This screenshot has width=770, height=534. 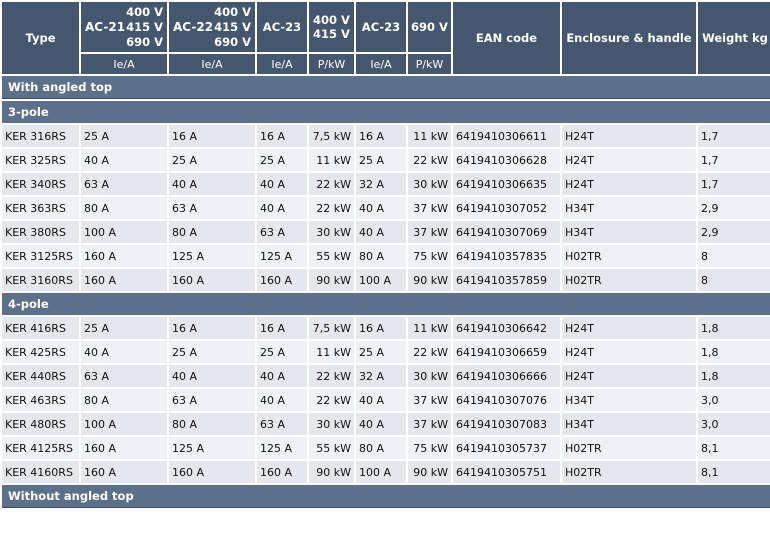 I want to click on cell-ac22-current: 25 A, so click(x=212, y=352).